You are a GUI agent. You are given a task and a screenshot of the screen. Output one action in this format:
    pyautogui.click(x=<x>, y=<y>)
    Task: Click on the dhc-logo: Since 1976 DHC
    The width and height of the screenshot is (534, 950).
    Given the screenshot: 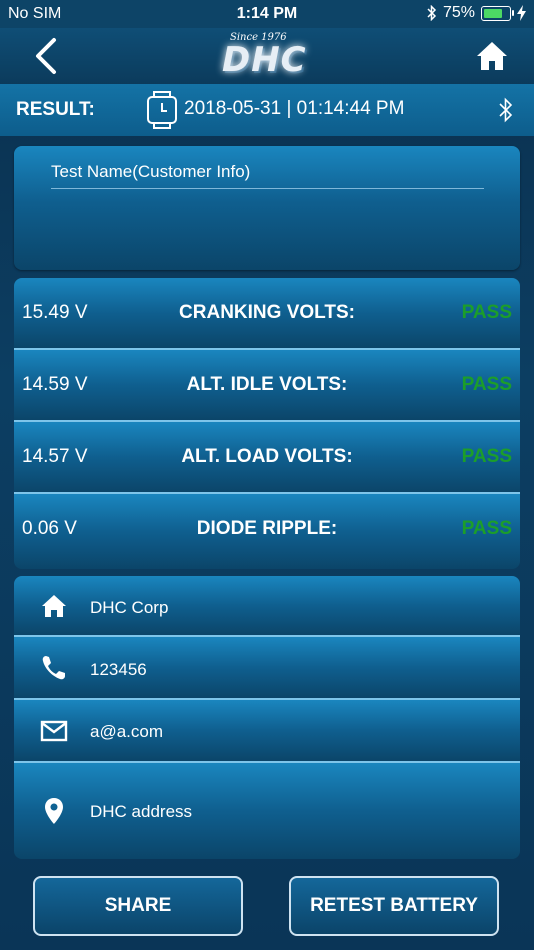 What is the action you would take?
    pyautogui.click(x=270, y=56)
    